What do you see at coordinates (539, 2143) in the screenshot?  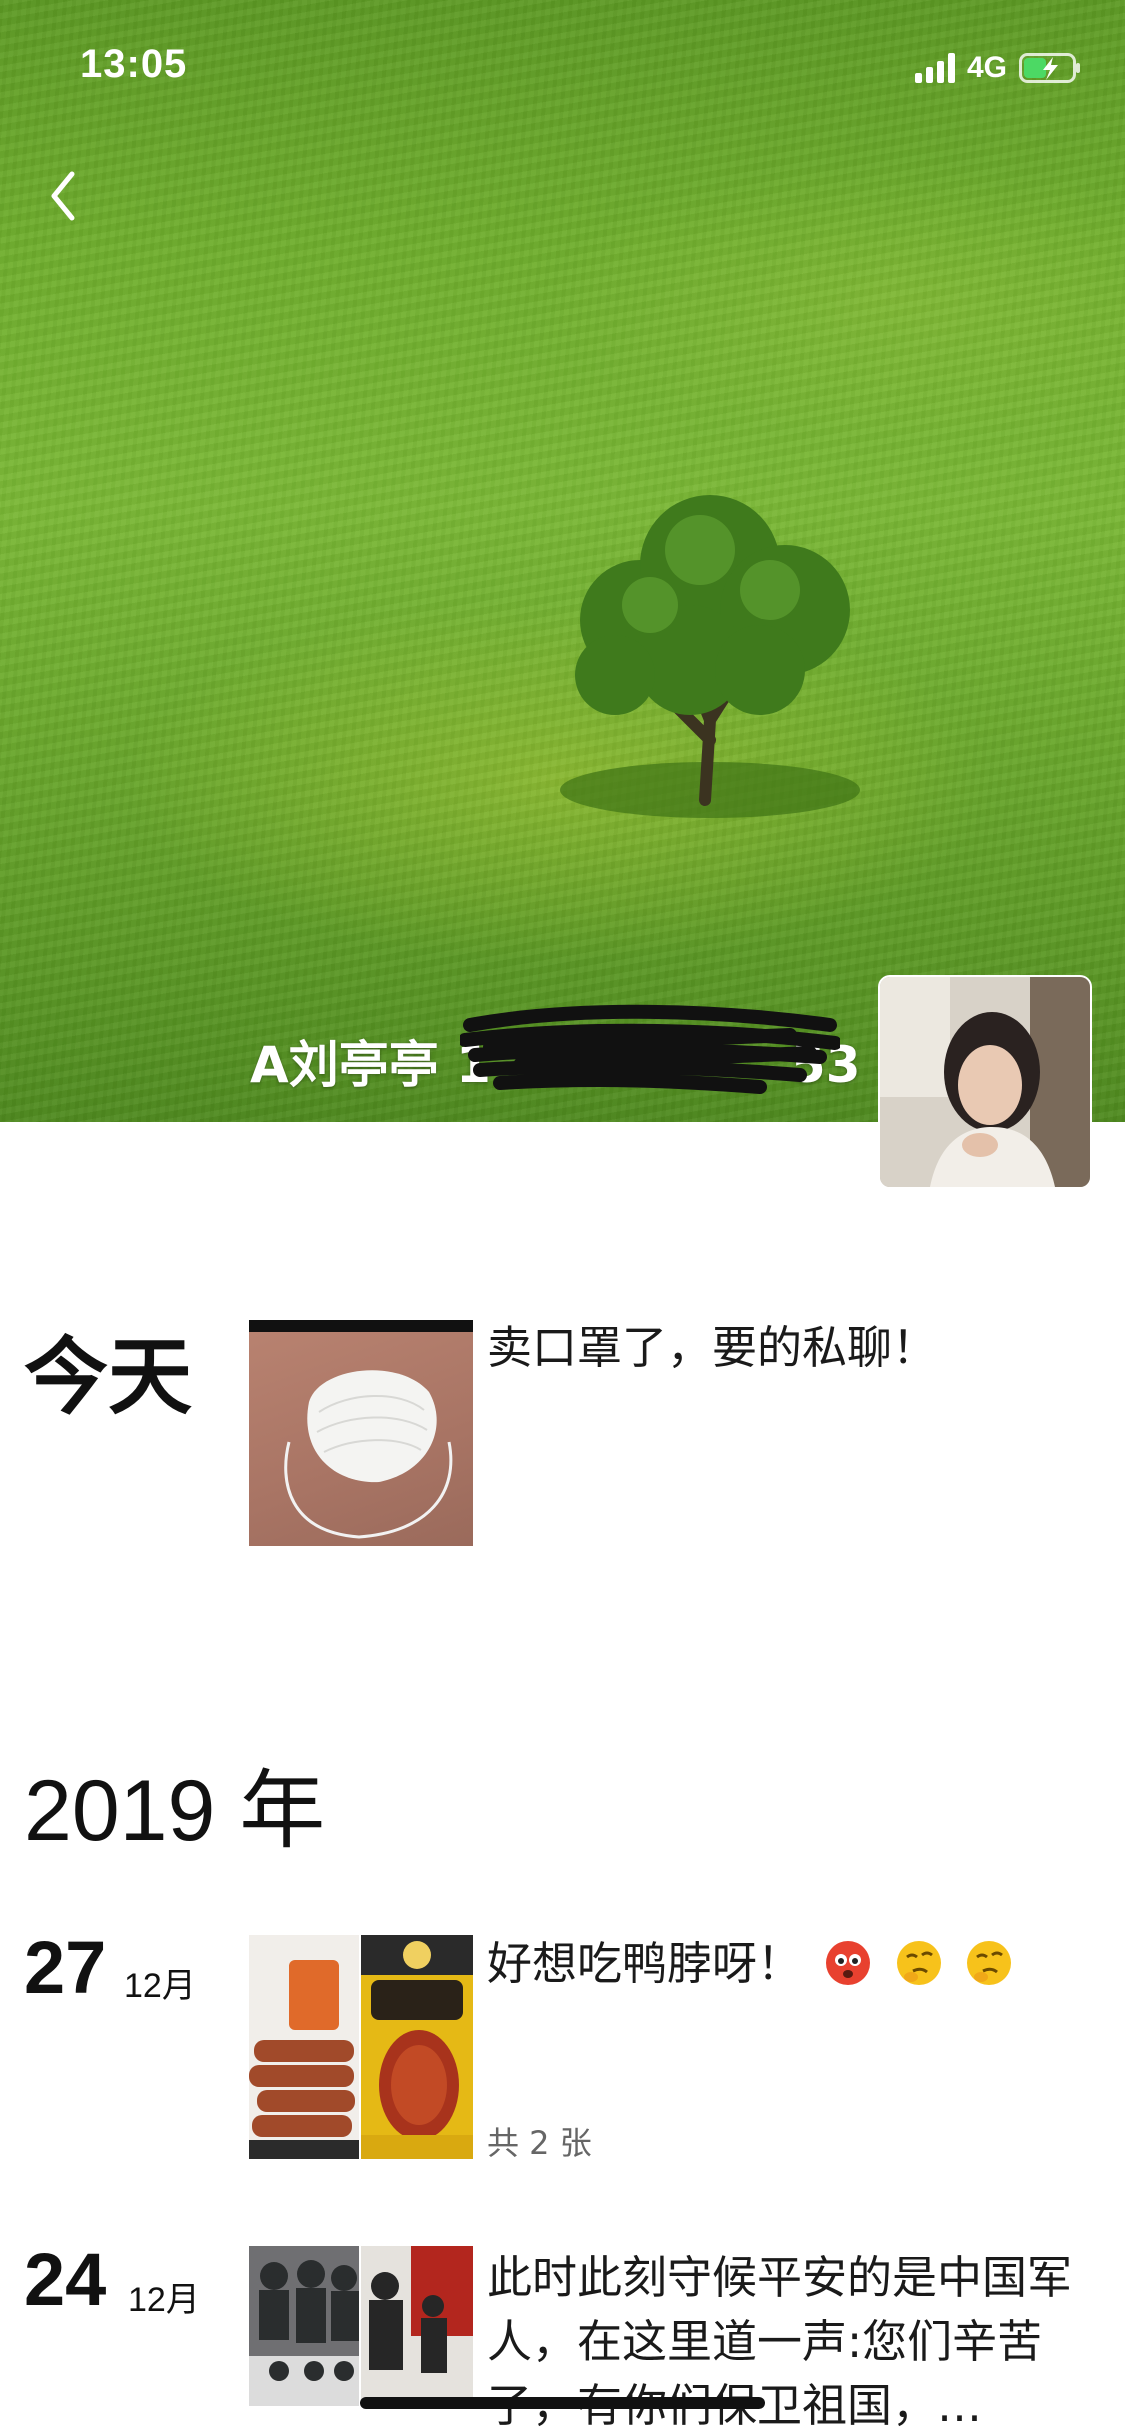 I see `image-count: 共 2 张` at bounding box center [539, 2143].